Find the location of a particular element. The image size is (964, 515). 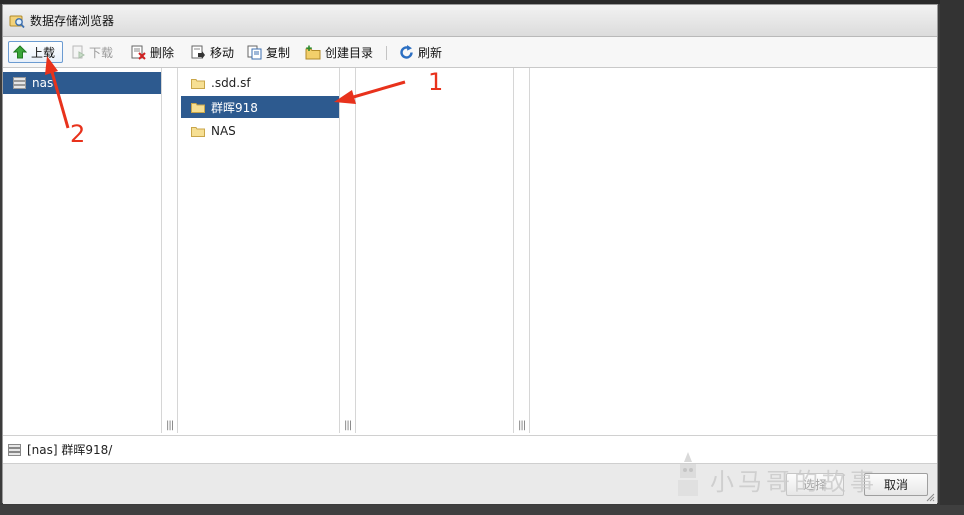

annotation-label-2: 2 is located at coordinates (78, 134).